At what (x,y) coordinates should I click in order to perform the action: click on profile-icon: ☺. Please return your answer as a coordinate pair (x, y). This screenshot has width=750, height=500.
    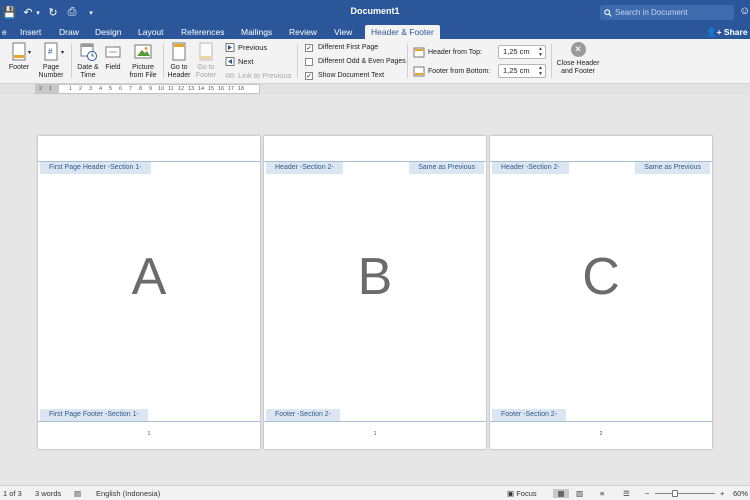
    Looking at the image, I should click on (744, 12).